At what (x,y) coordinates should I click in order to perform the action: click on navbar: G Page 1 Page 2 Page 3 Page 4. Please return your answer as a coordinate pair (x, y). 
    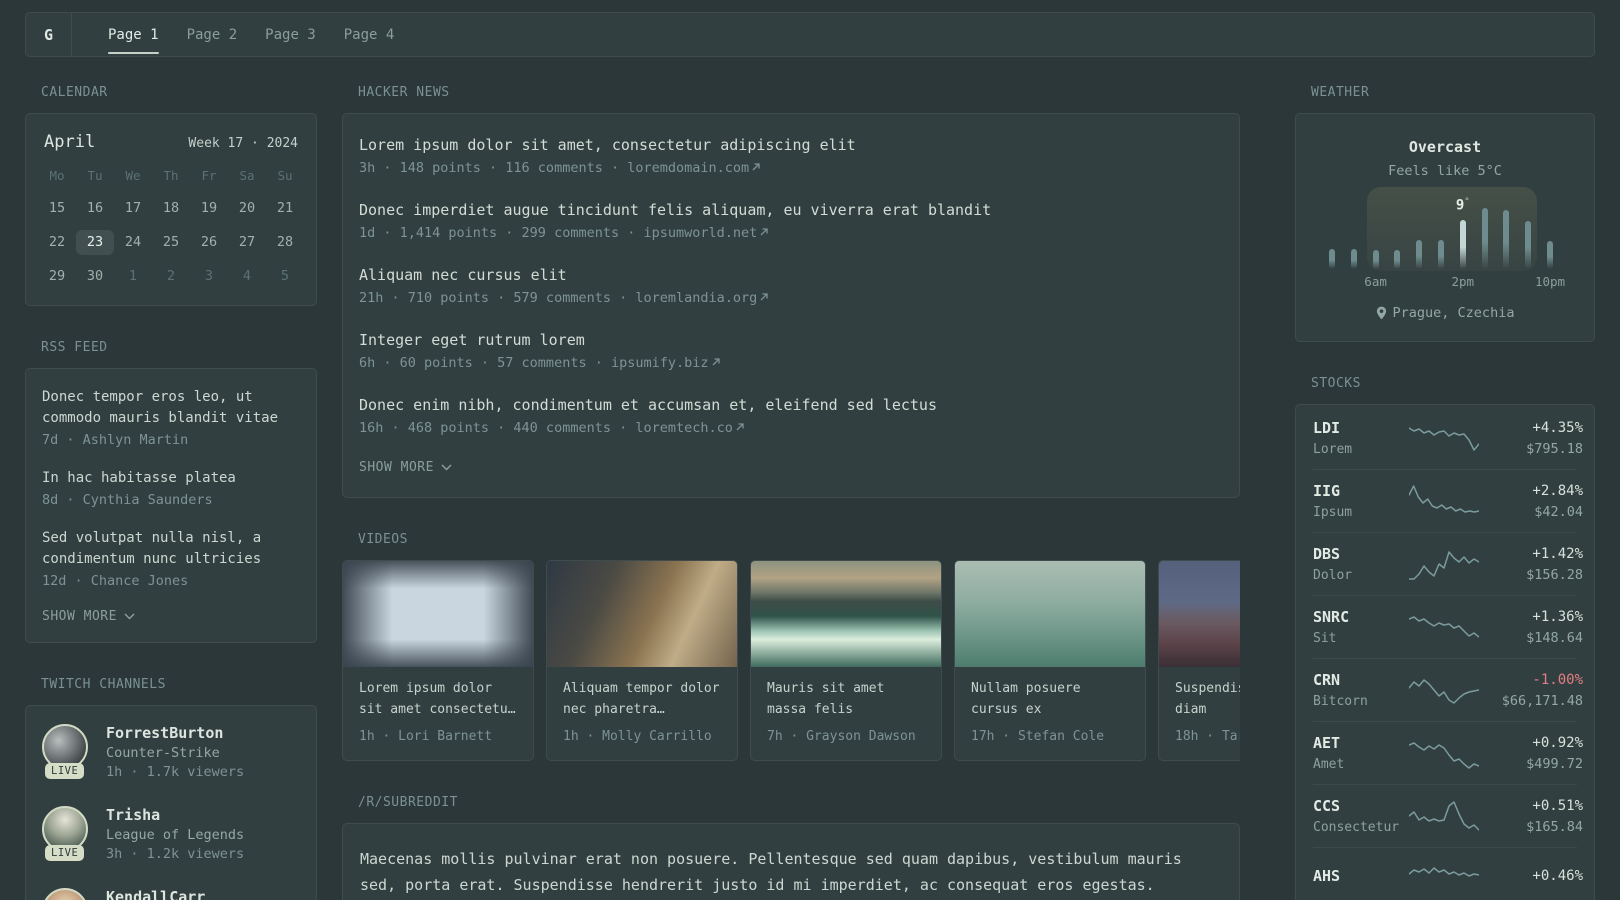
    Looking at the image, I should click on (810, 34).